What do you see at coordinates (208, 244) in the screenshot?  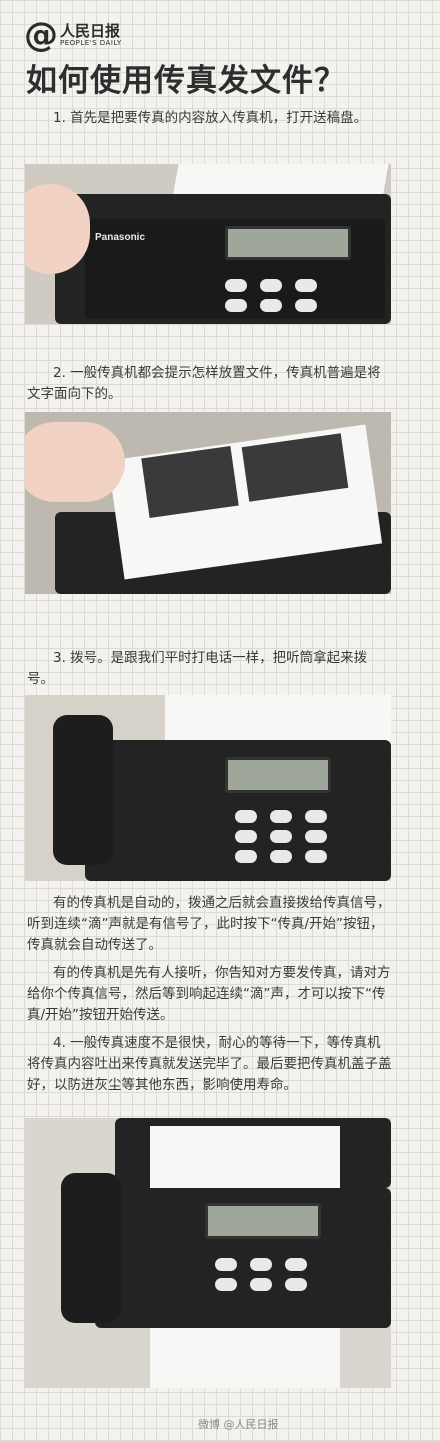 I see `photo-fax-open-tray: Panasonic` at bounding box center [208, 244].